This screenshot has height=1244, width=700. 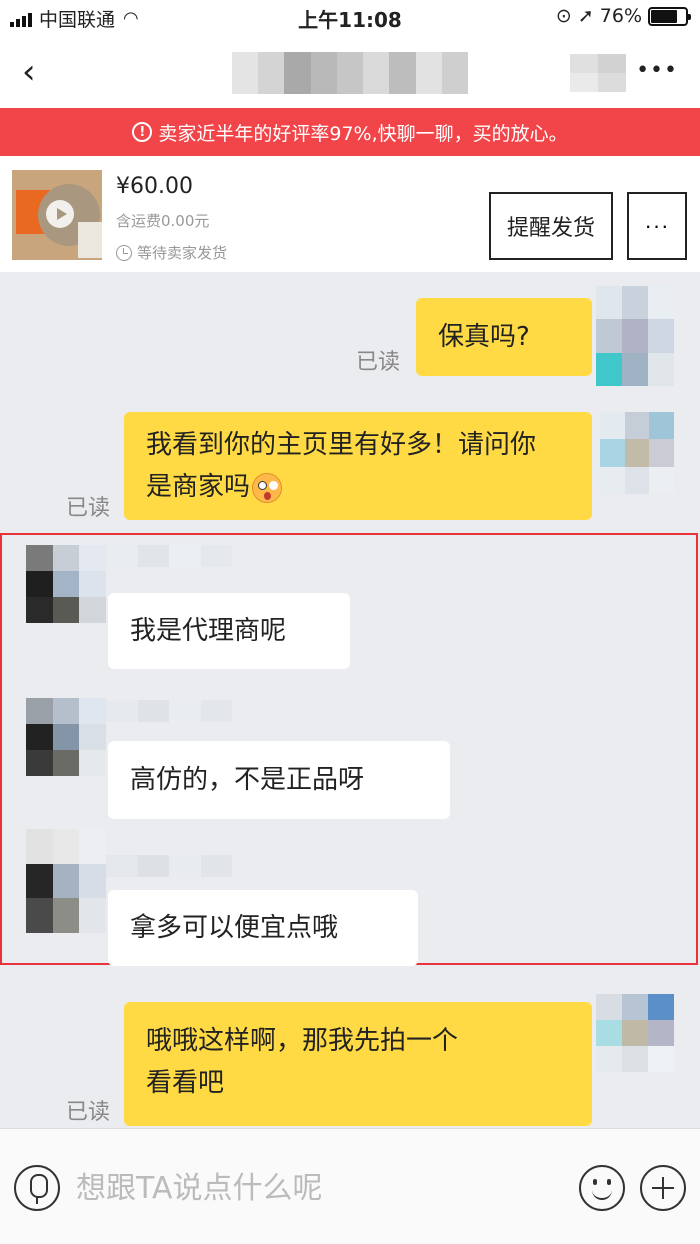 I want to click on trust-banner: ! 卖家近半年的好评率97%,快聊一聊，买的放心。, so click(x=350, y=132).